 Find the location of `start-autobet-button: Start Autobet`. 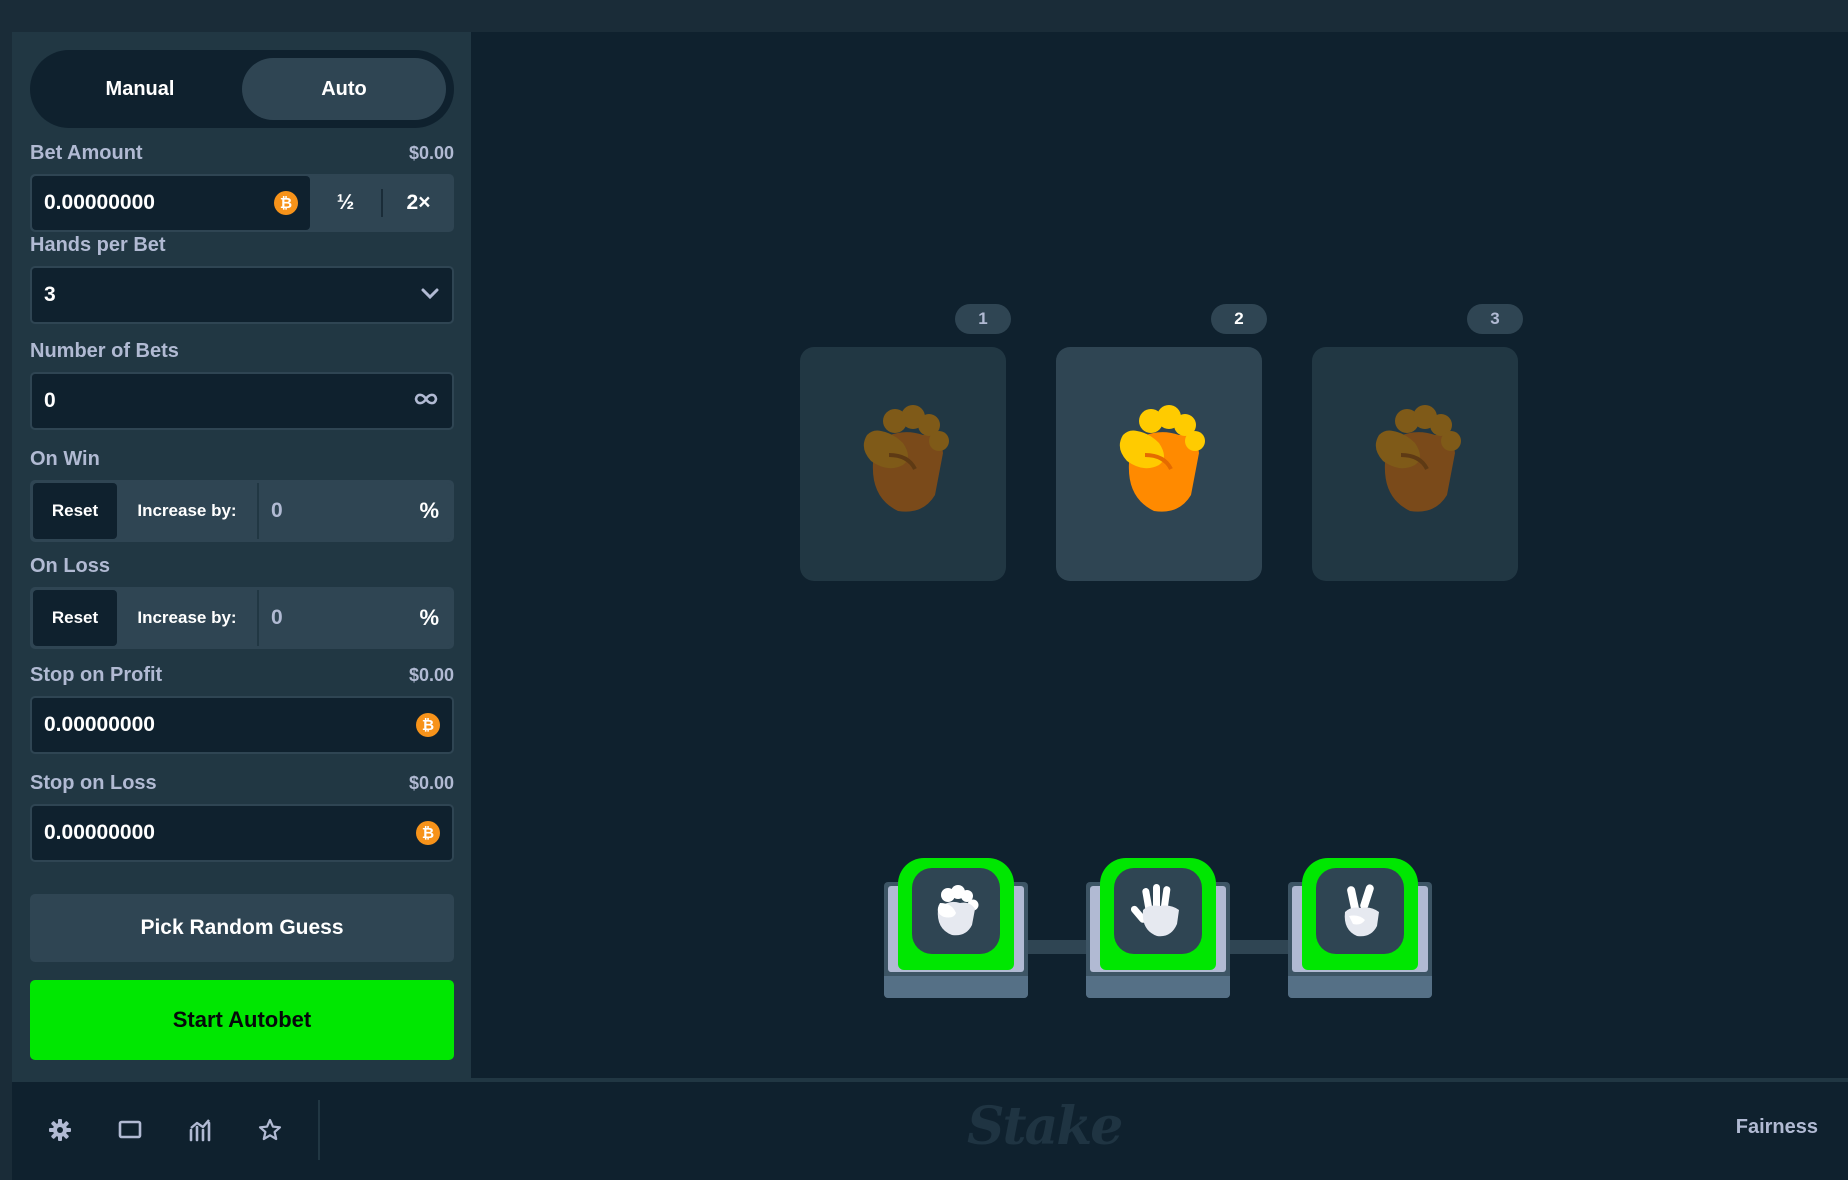

start-autobet-button: Start Autobet is located at coordinates (242, 1020).